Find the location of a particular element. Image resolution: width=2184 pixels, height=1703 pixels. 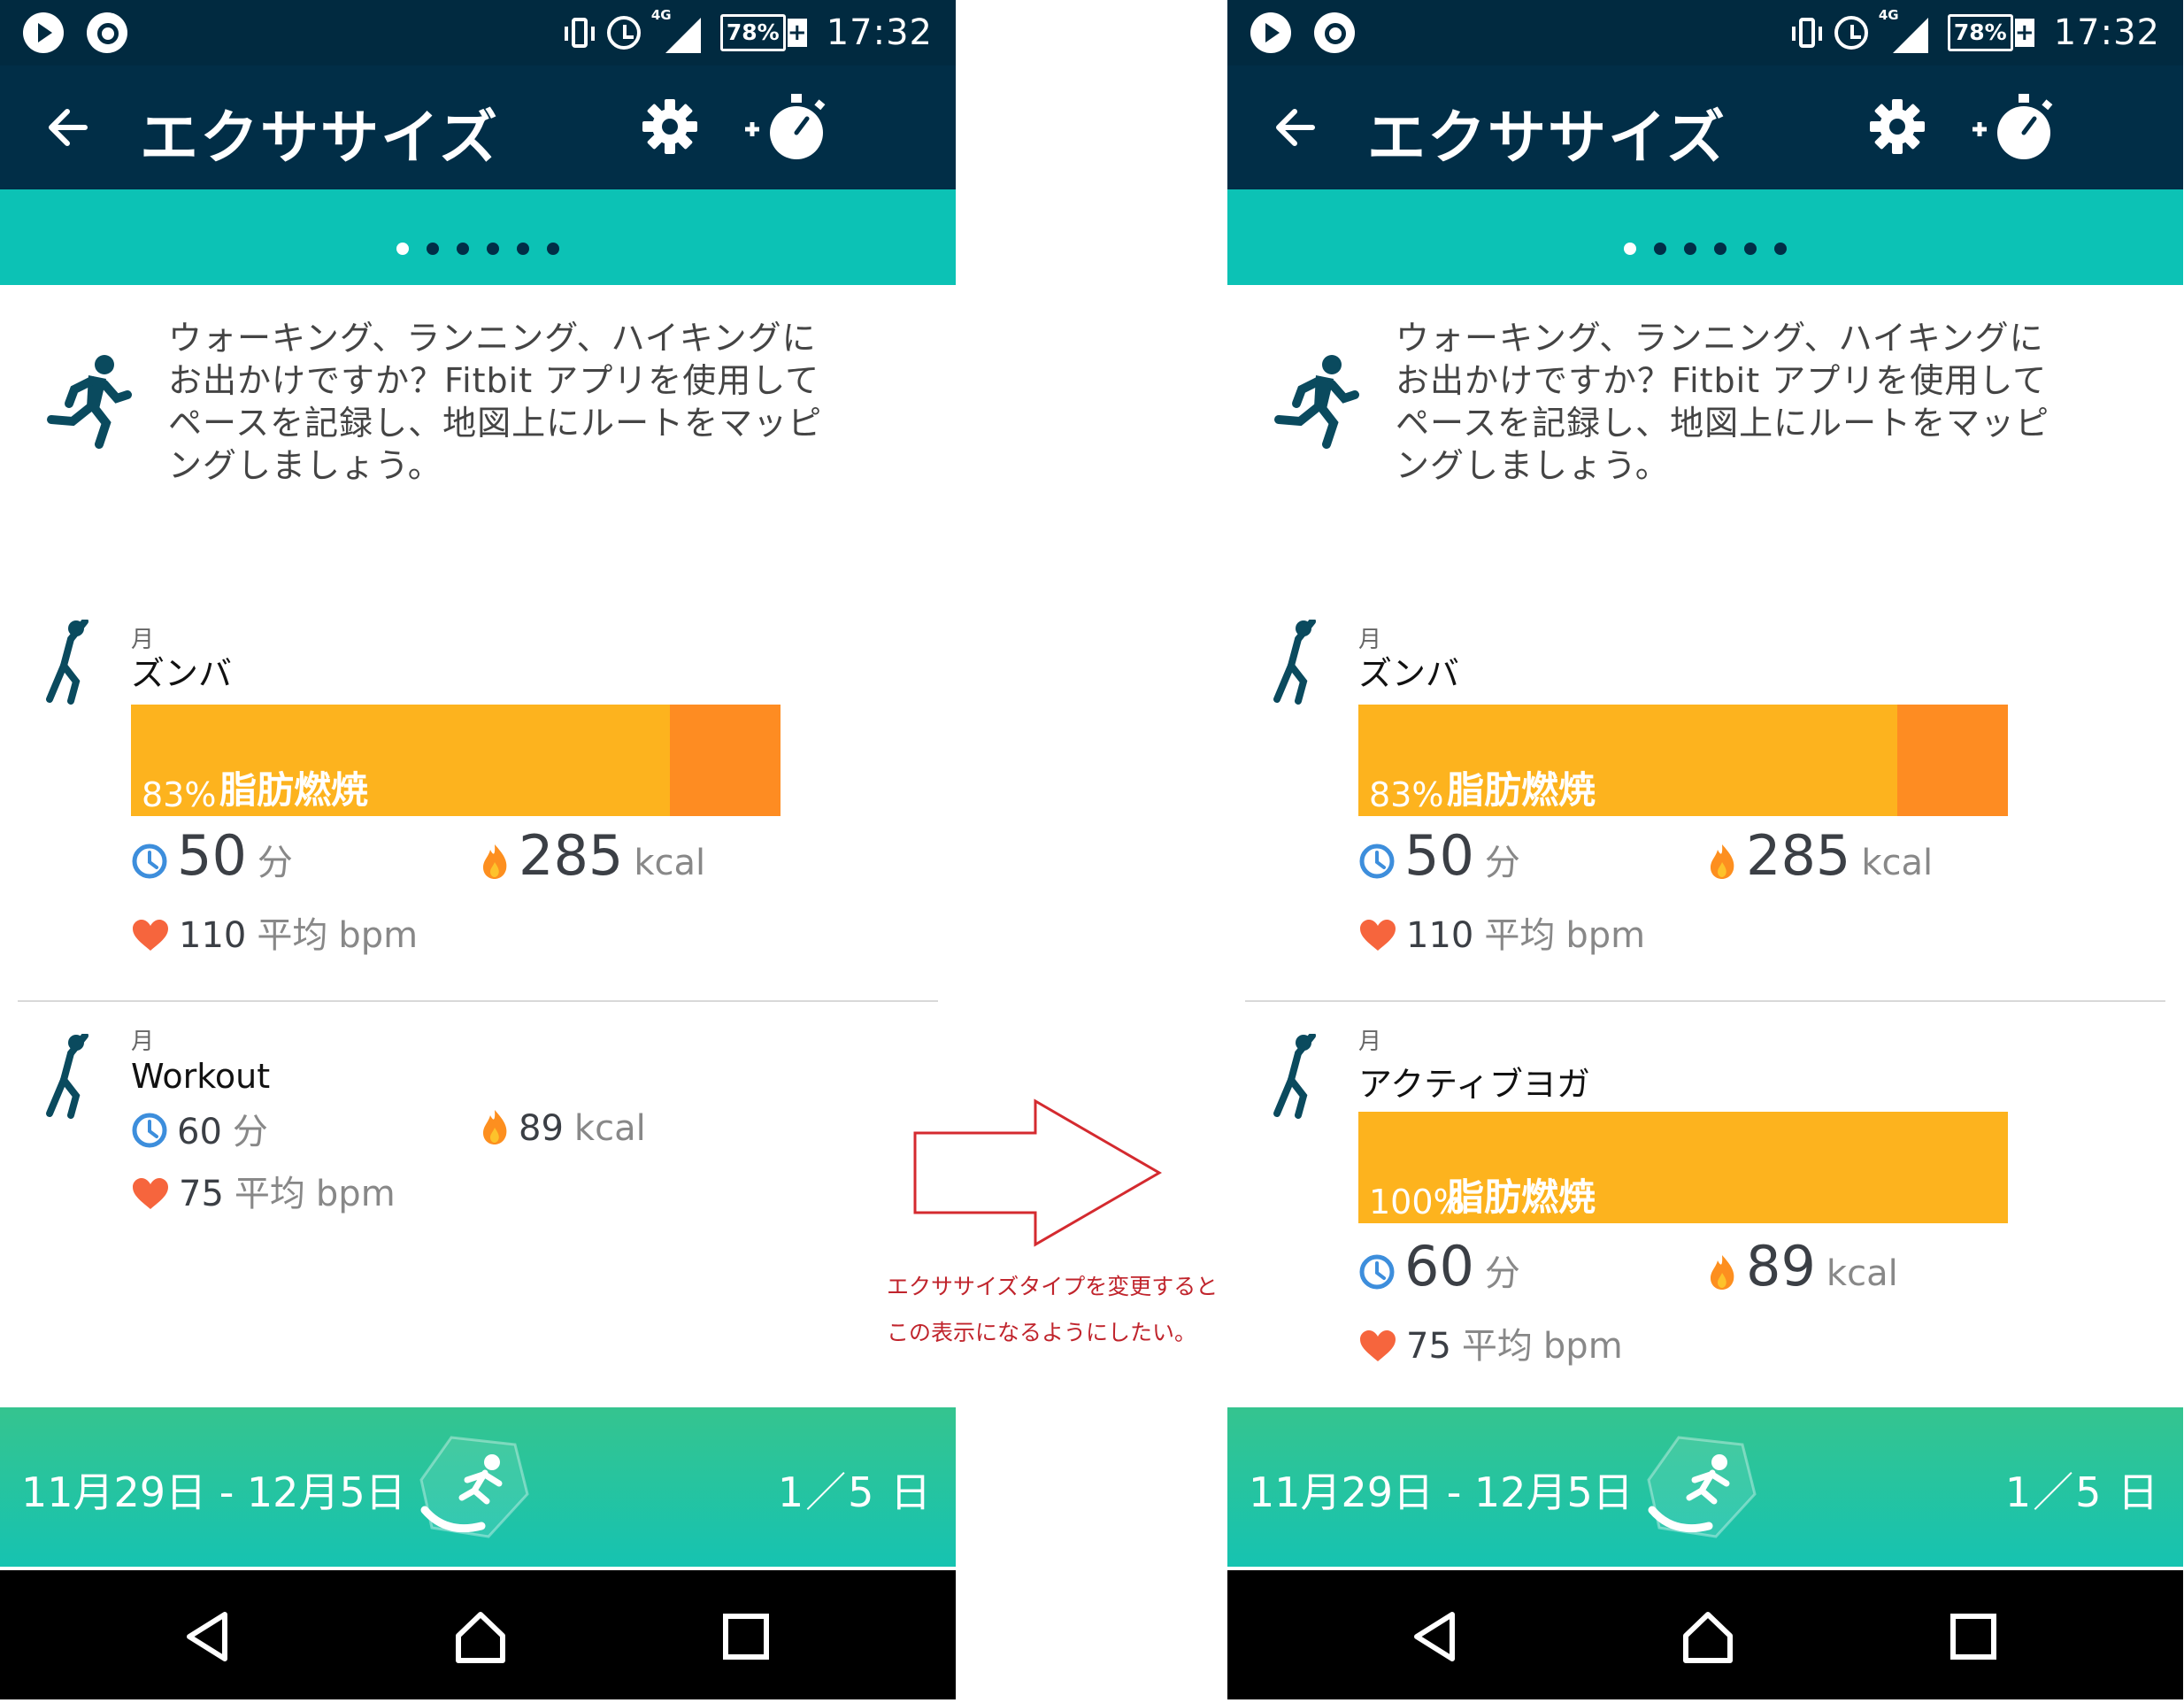

system-nav-bar is located at coordinates (1705, 1634).